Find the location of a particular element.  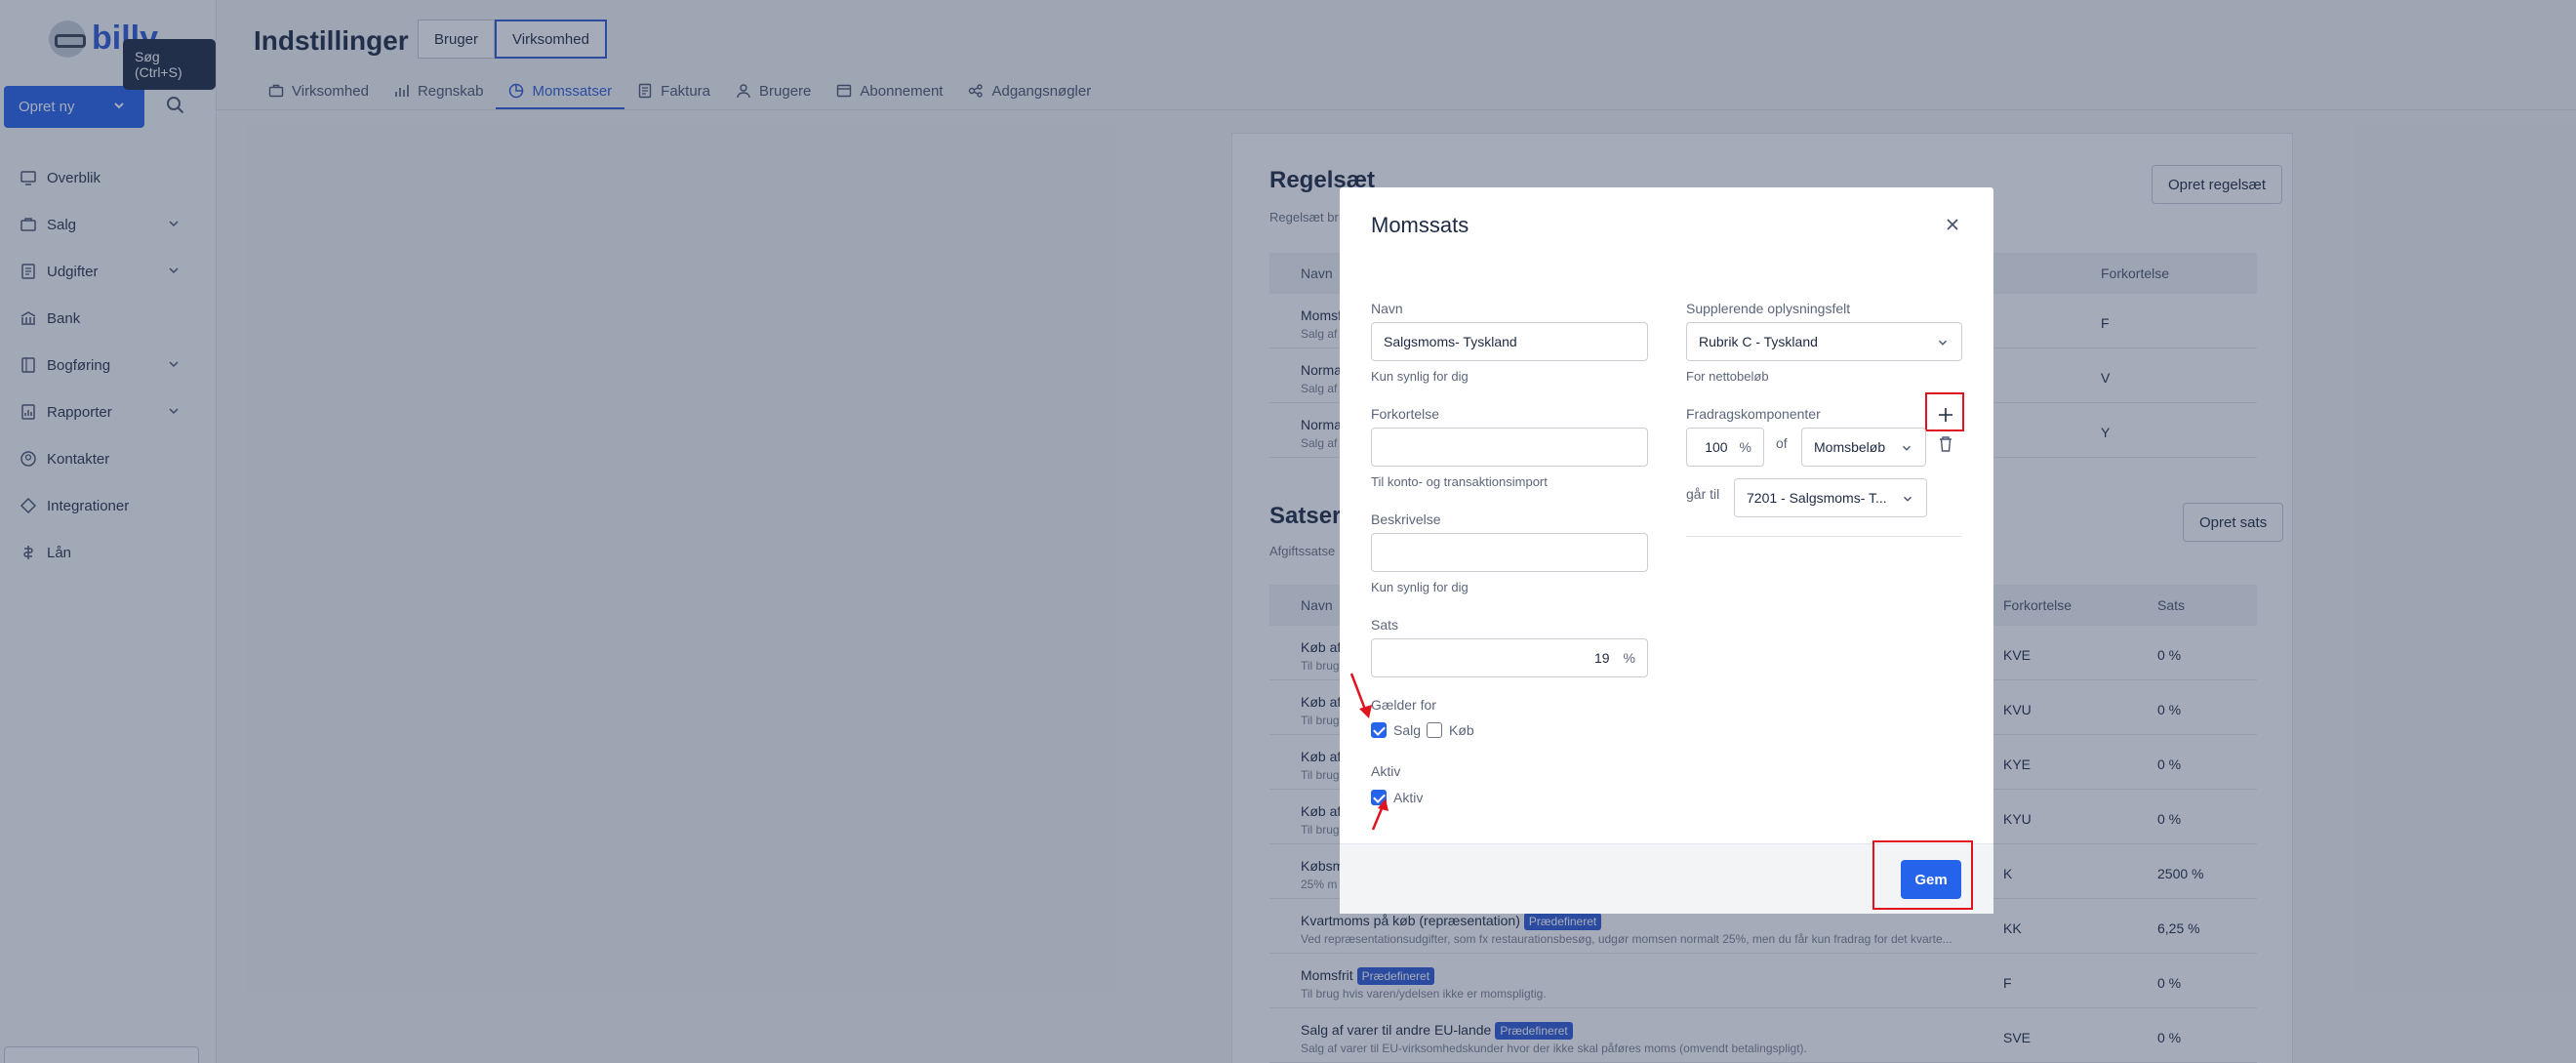

deduction-base-select: Momsbeløb is located at coordinates (1863, 447).